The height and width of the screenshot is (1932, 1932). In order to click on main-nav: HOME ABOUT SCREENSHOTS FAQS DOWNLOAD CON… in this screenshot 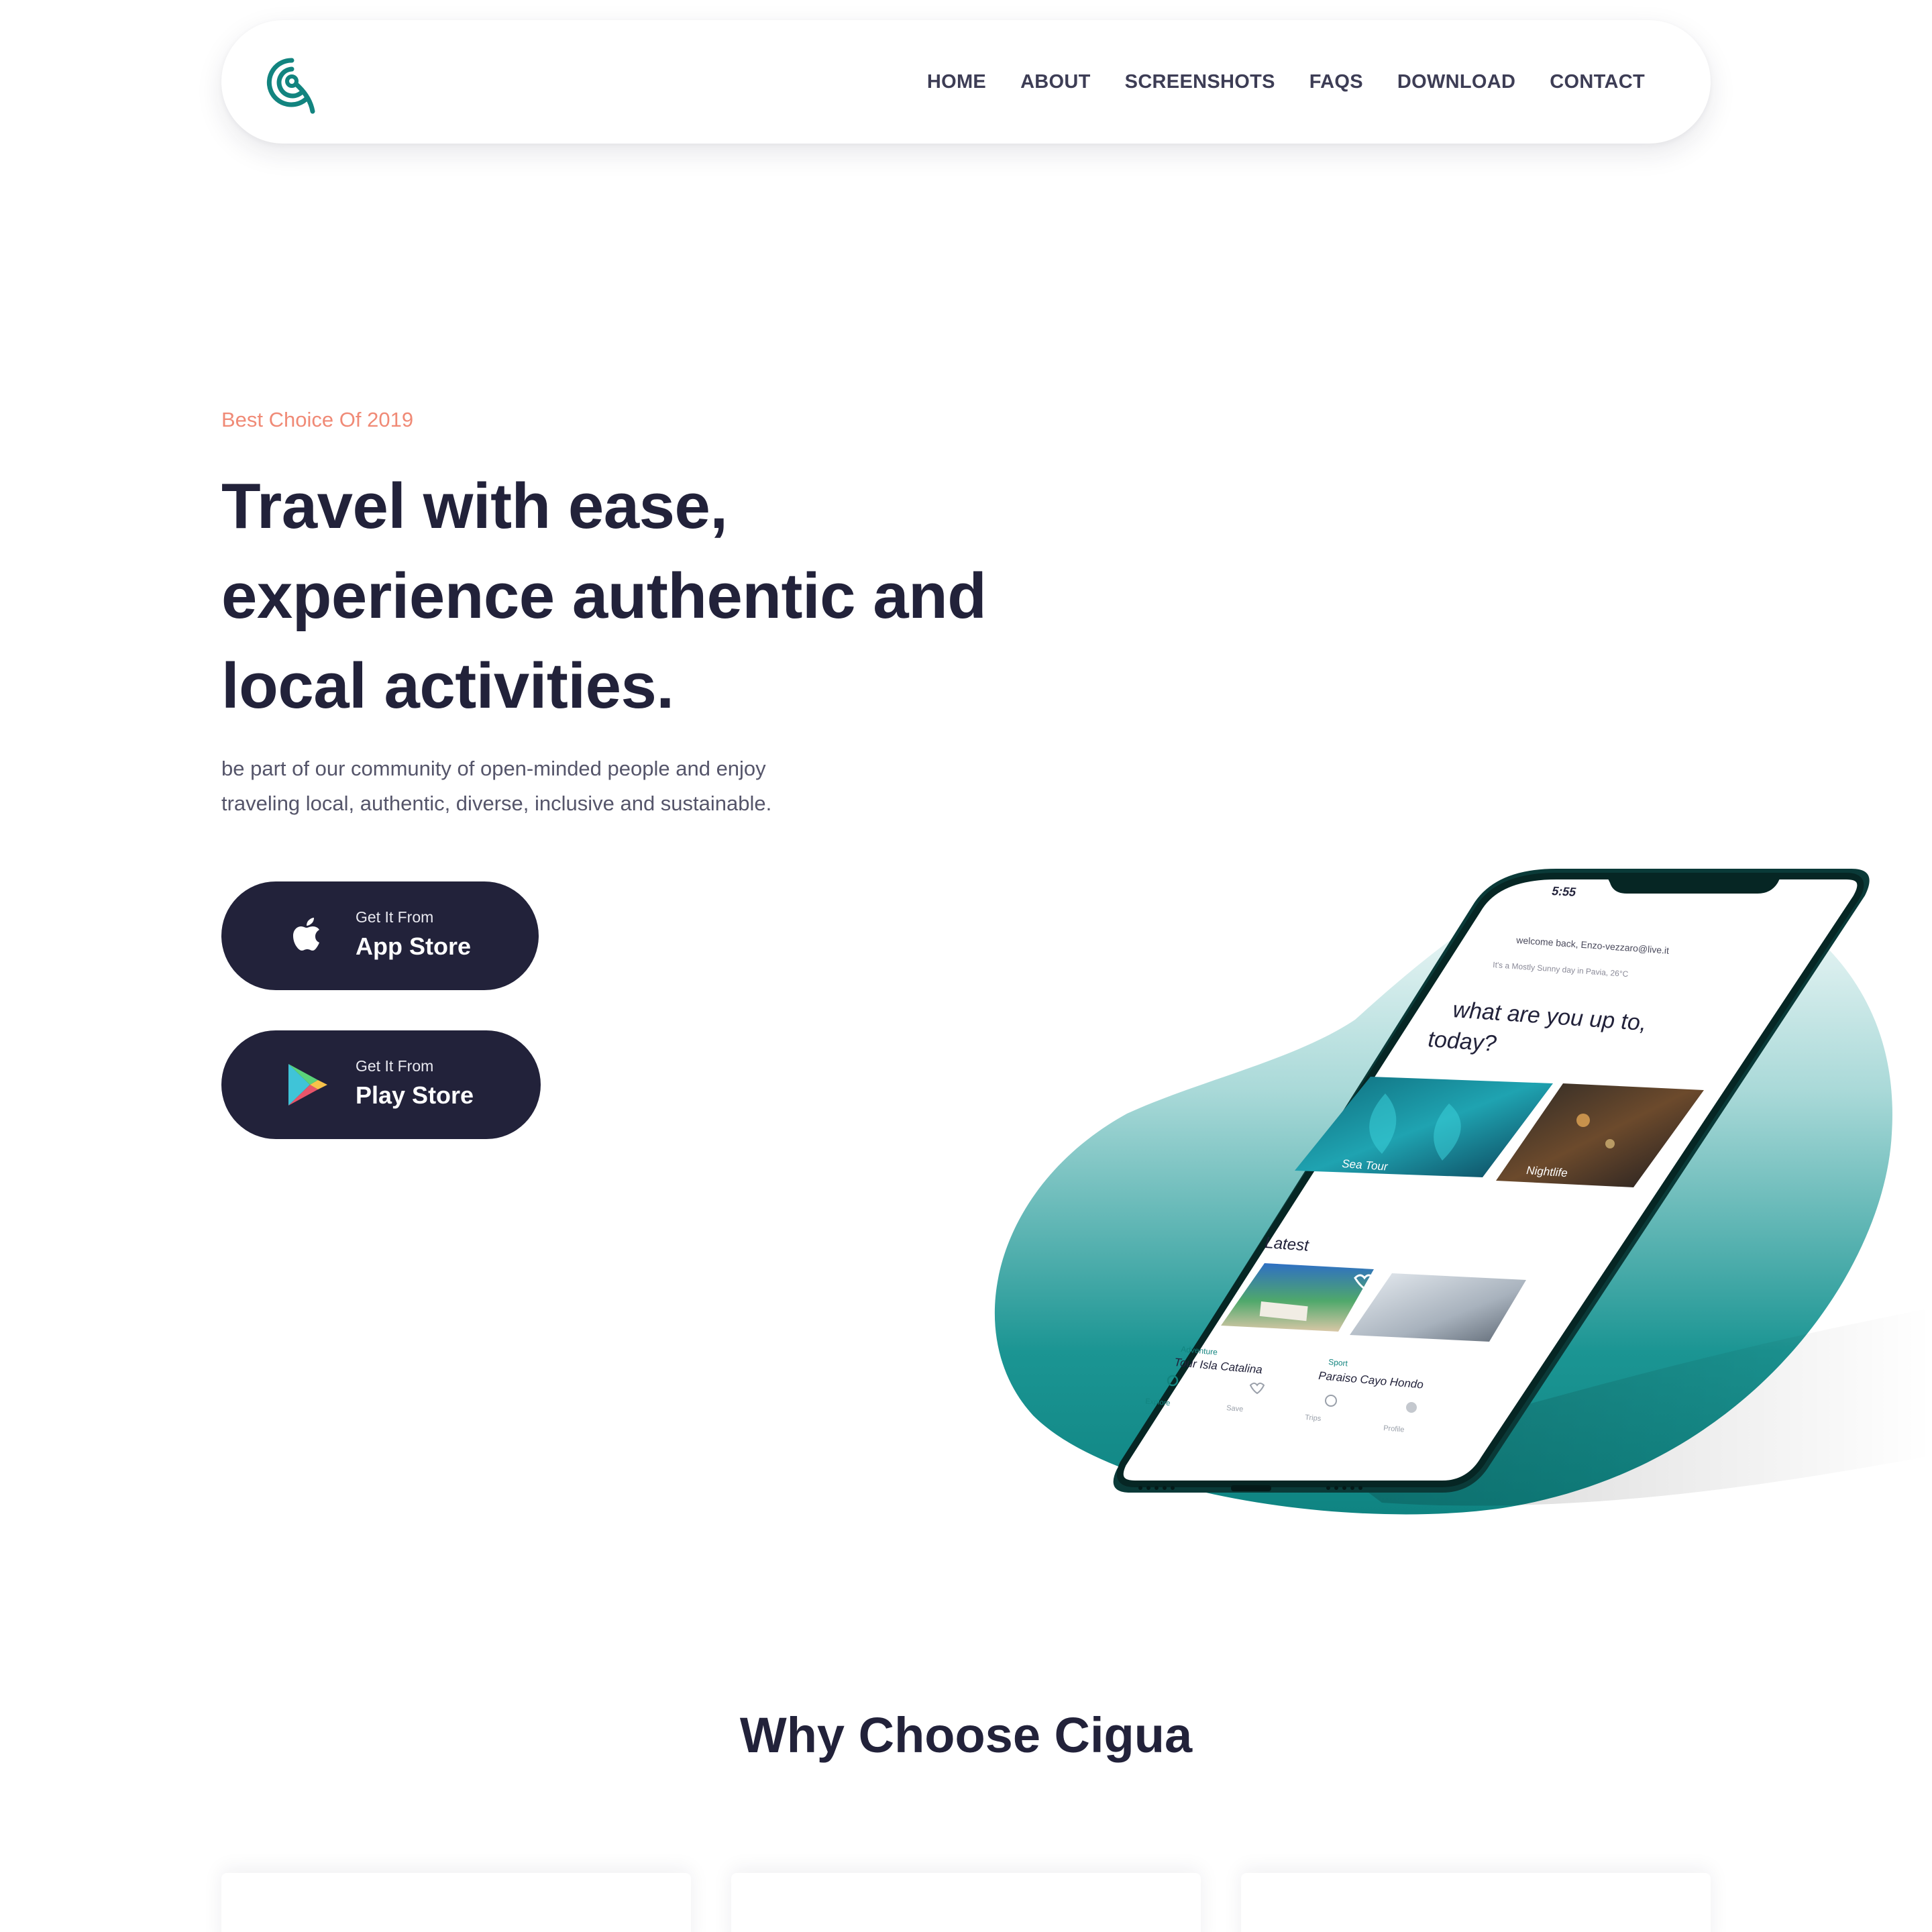, I will do `click(1286, 82)`.